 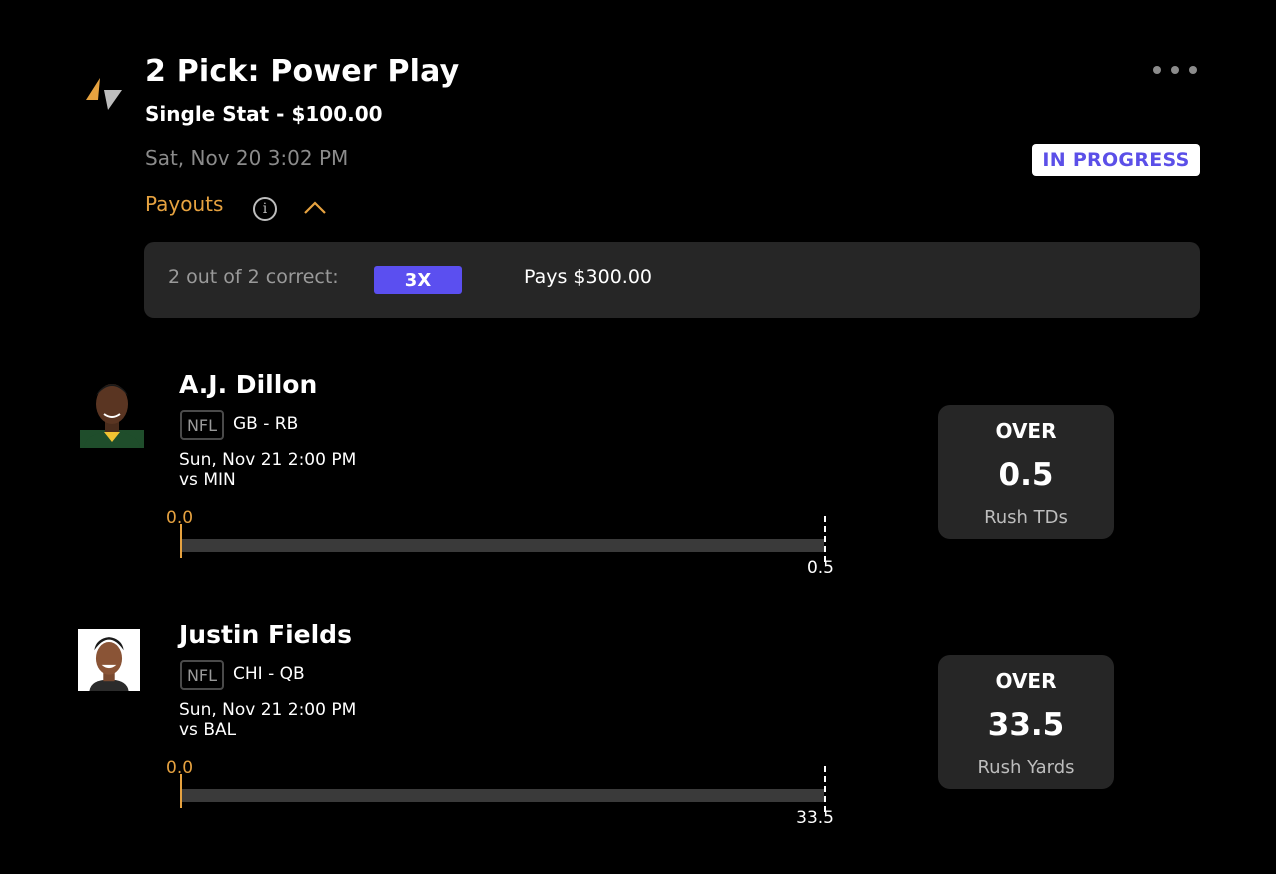 What do you see at coordinates (302, 71) in the screenshot?
I see `page-title: 2 Pick: Power Play` at bounding box center [302, 71].